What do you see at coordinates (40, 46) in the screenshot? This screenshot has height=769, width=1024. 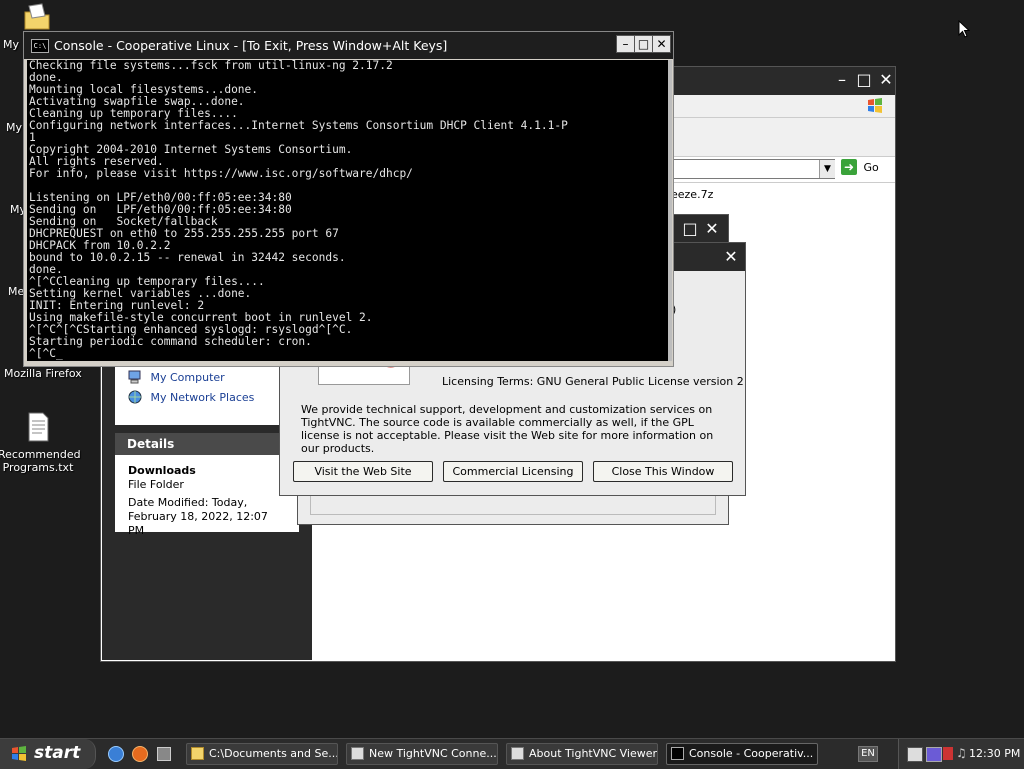 I see `console-app-icon: C:\` at bounding box center [40, 46].